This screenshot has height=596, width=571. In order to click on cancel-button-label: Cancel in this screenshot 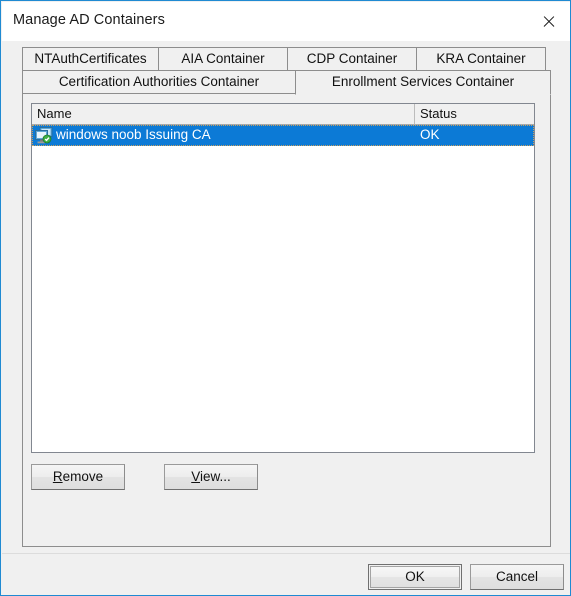, I will do `click(517, 576)`.